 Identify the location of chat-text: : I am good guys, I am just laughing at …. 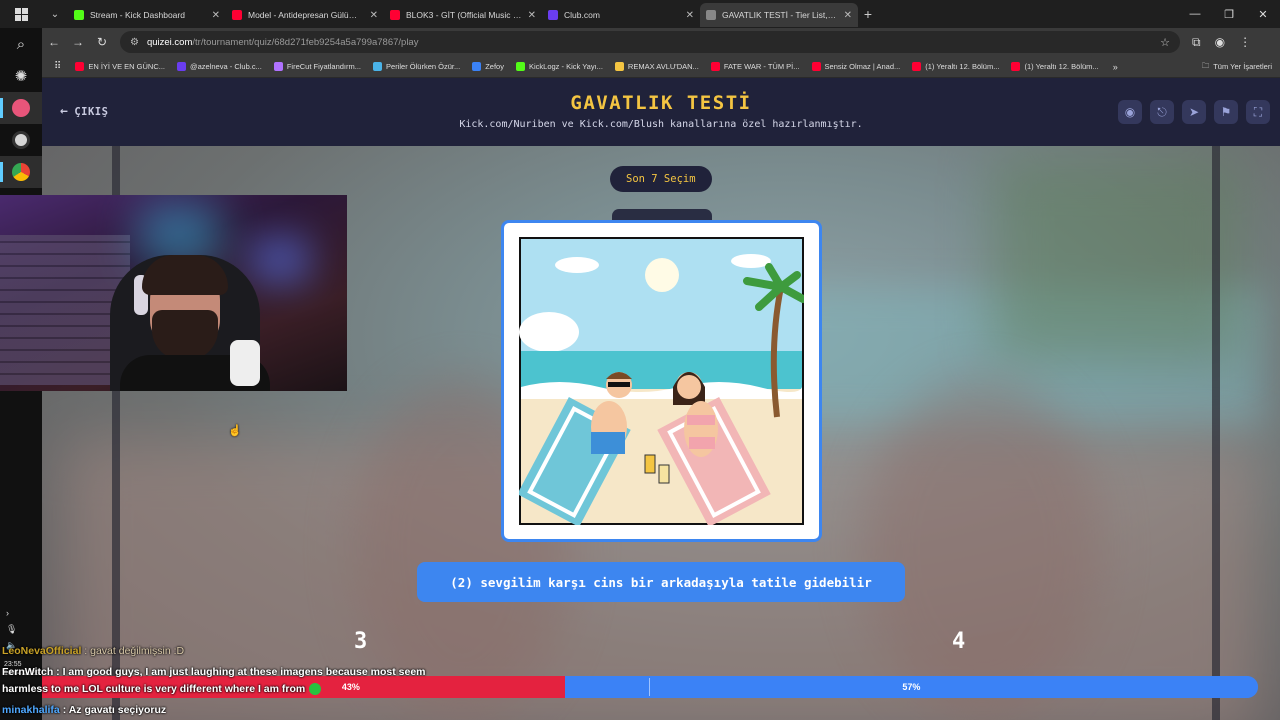
(239, 672).